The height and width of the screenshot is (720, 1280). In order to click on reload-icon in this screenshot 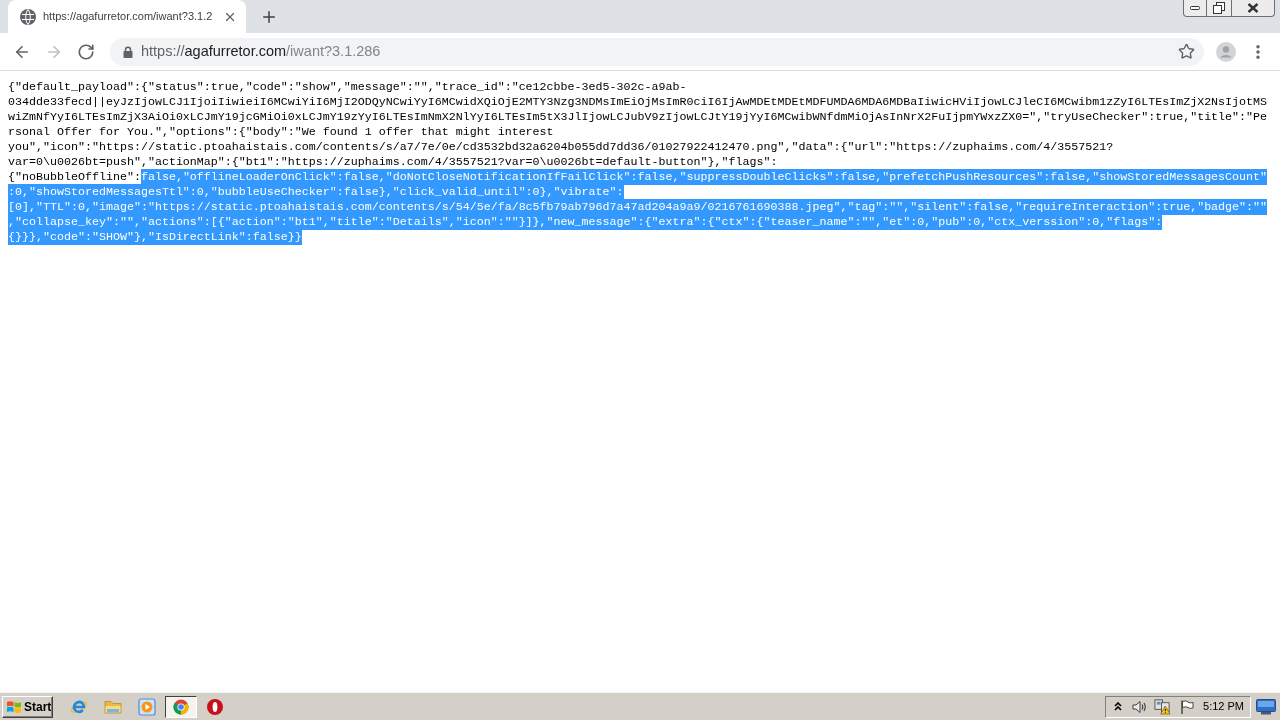, I will do `click(86, 51)`.